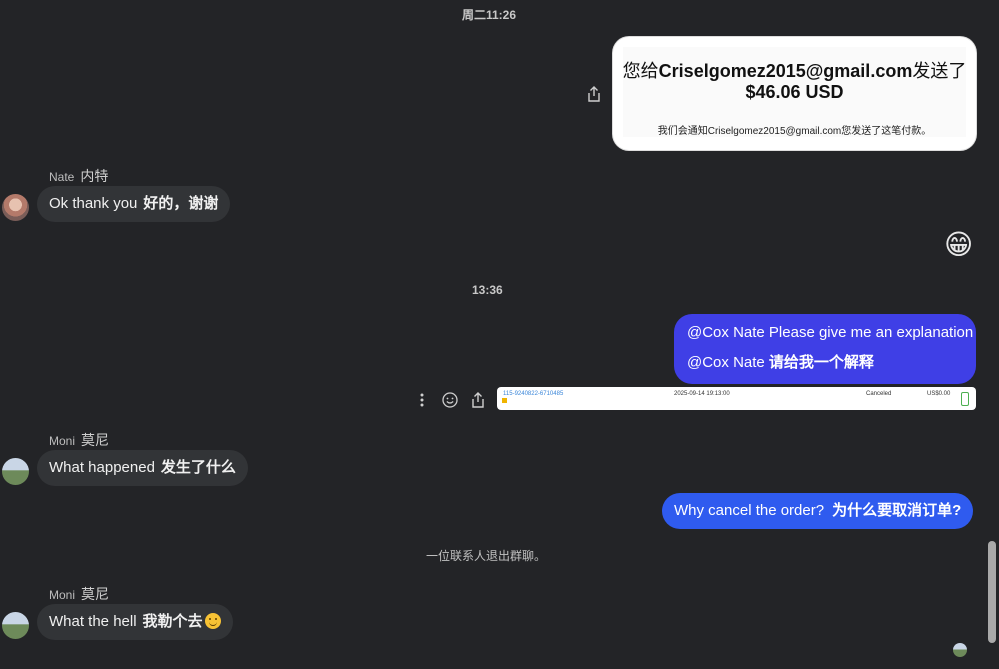 Image resolution: width=999 pixels, height=669 pixels. What do you see at coordinates (992, 592) in the screenshot?
I see `scrollbar-thumb` at bounding box center [992, 592].